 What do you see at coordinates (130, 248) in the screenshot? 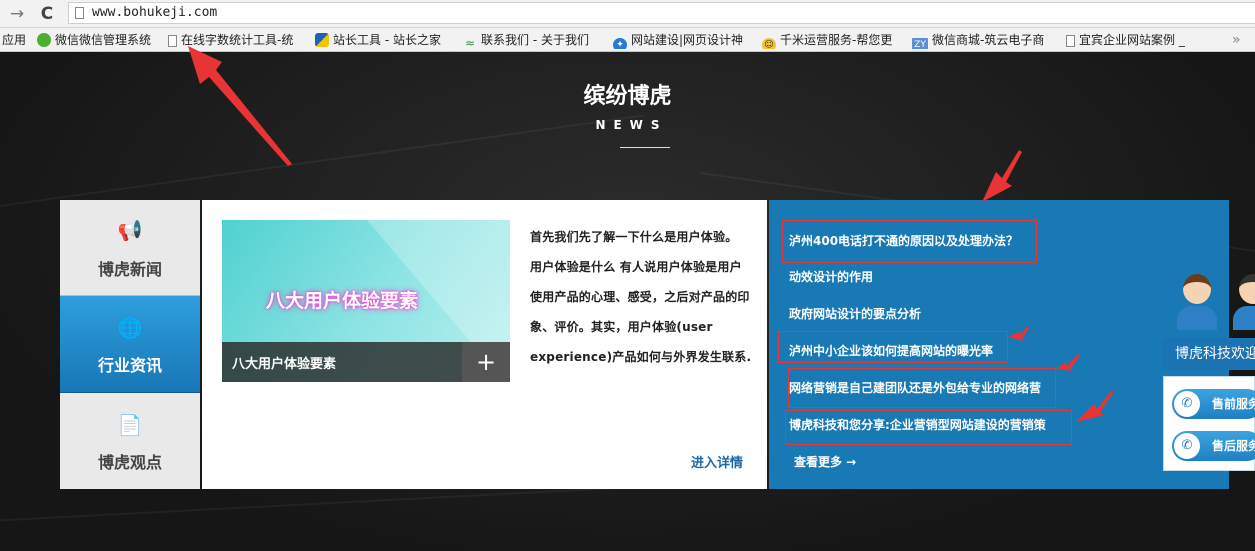
I see `tab-bohu-news: 📢 博虎新闻` at bounding box center [130, 248].